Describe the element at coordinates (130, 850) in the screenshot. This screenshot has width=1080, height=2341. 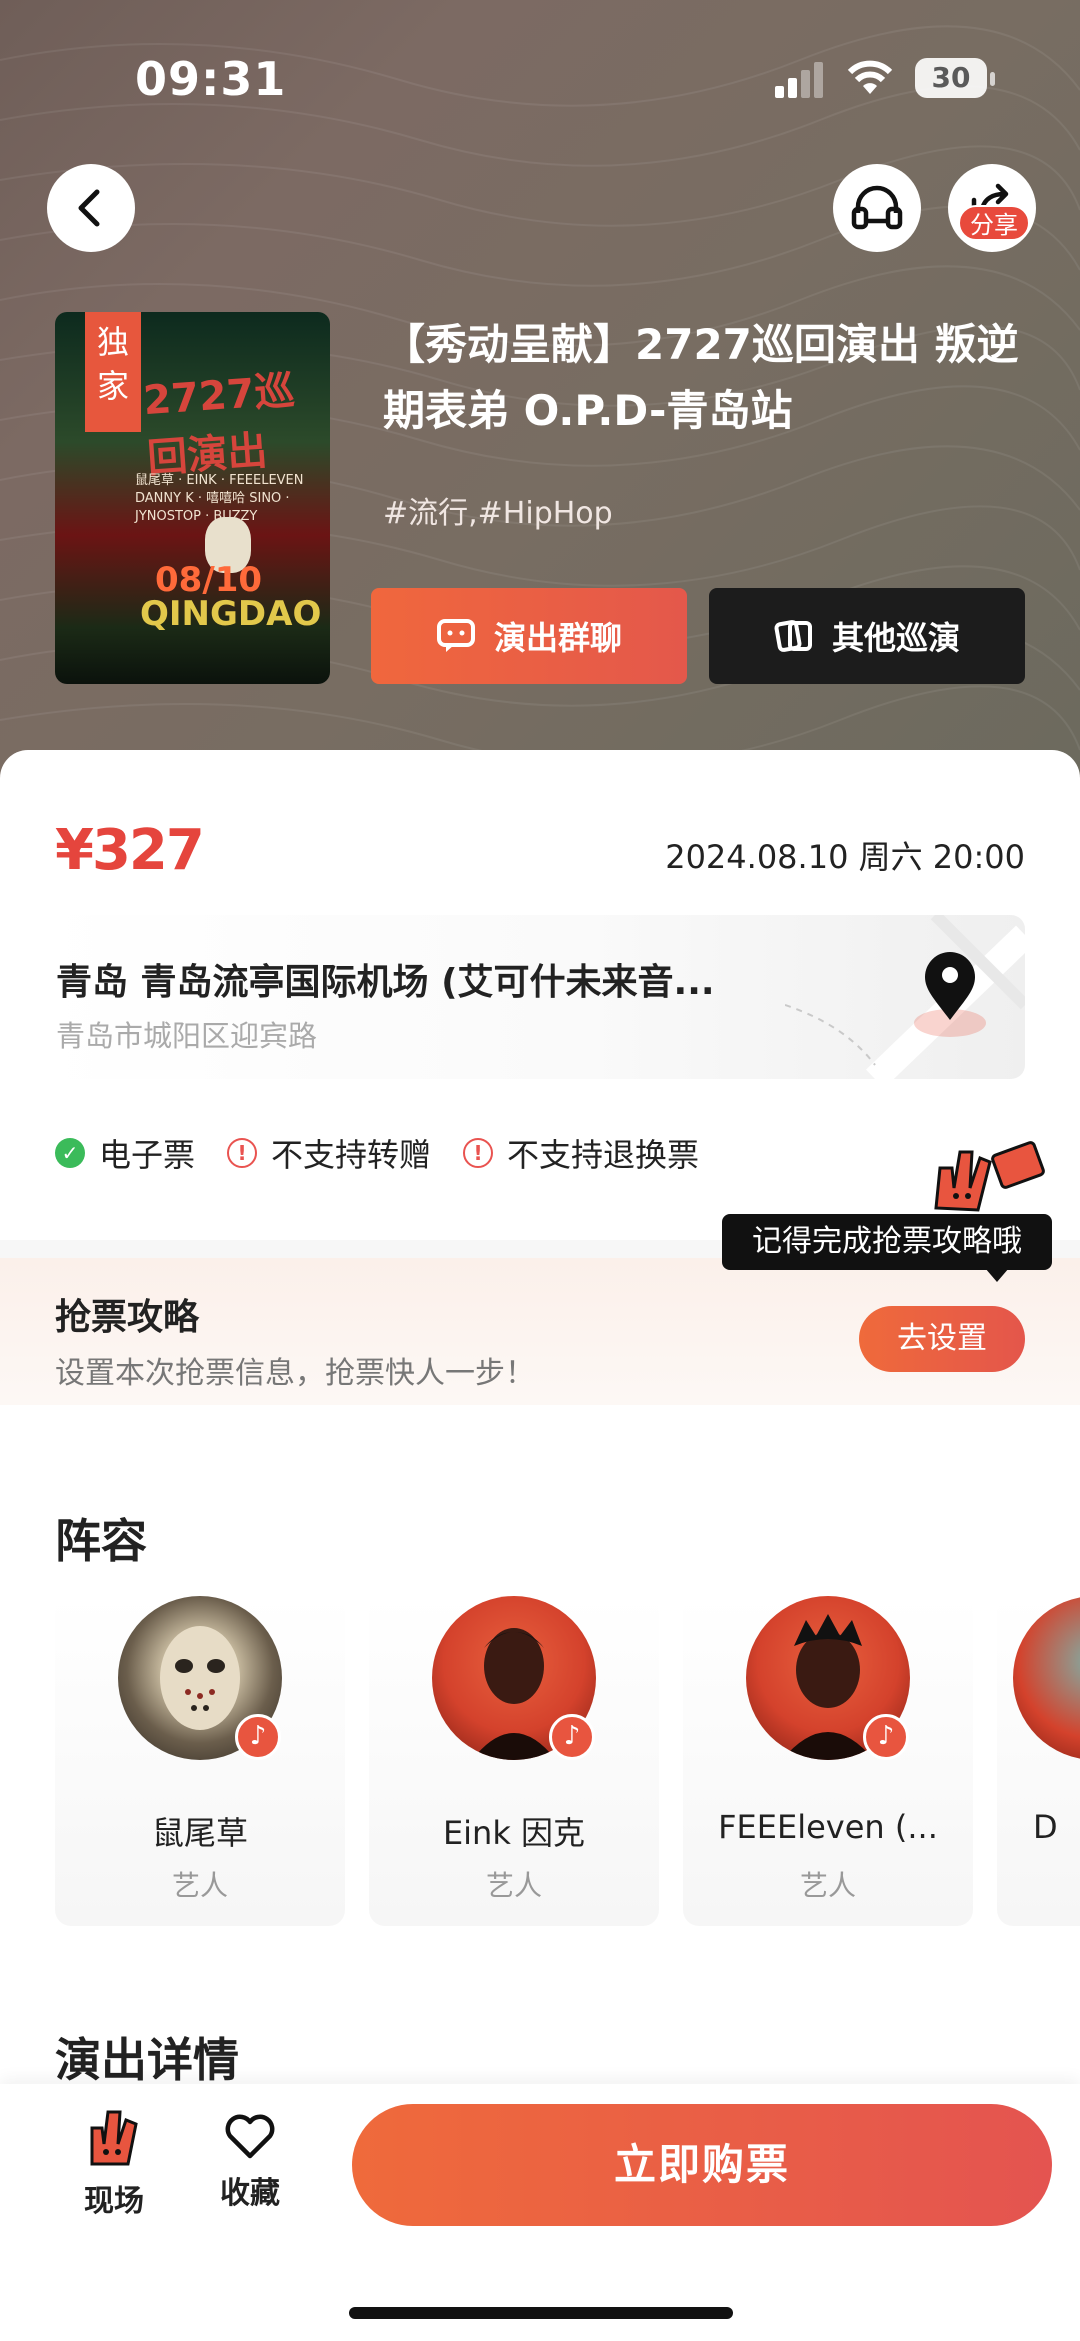
I see `ticket-price: ¥327` at that location.